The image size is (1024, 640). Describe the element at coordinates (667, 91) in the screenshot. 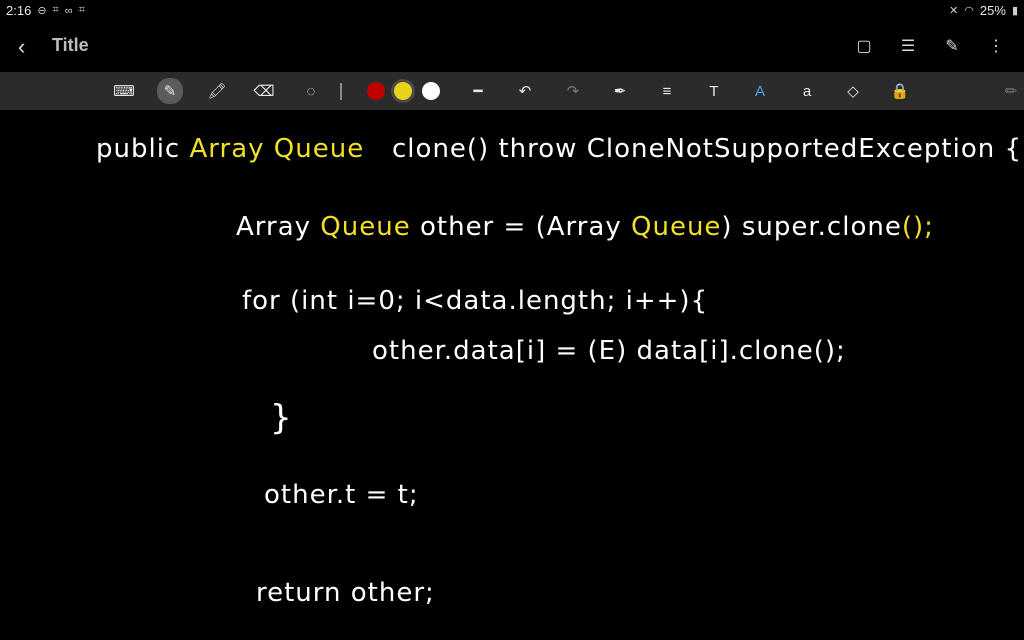

I see `text-align-icon: ≡` at that location.